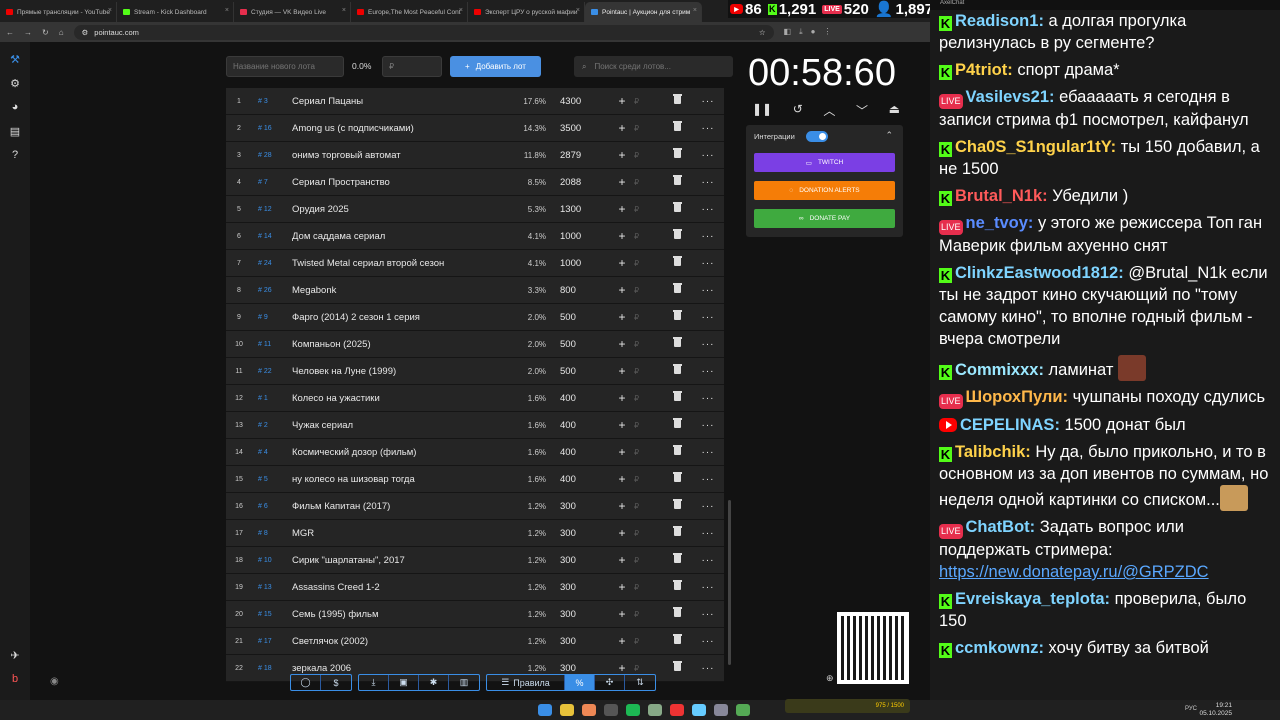 Image resolution: width=1280 pixels, height=720 pixels. I want to click on extension-icon: ◧, so click(788, 32).